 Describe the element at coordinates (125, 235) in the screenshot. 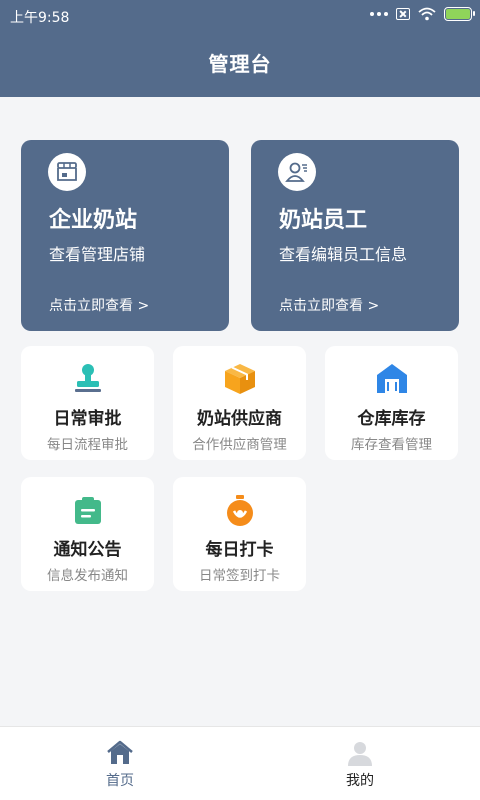

I see `enterprise-station-card: 企业奶站 查看管理店铺 点击立即查看 >` at that location.